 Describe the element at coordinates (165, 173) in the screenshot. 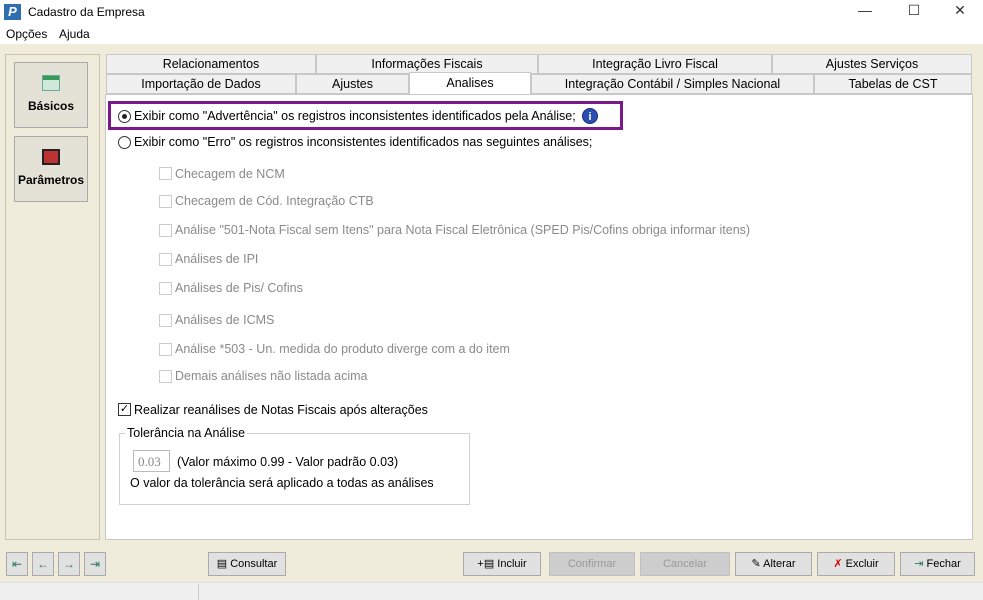

I see `checkbox-ncm` at that location.